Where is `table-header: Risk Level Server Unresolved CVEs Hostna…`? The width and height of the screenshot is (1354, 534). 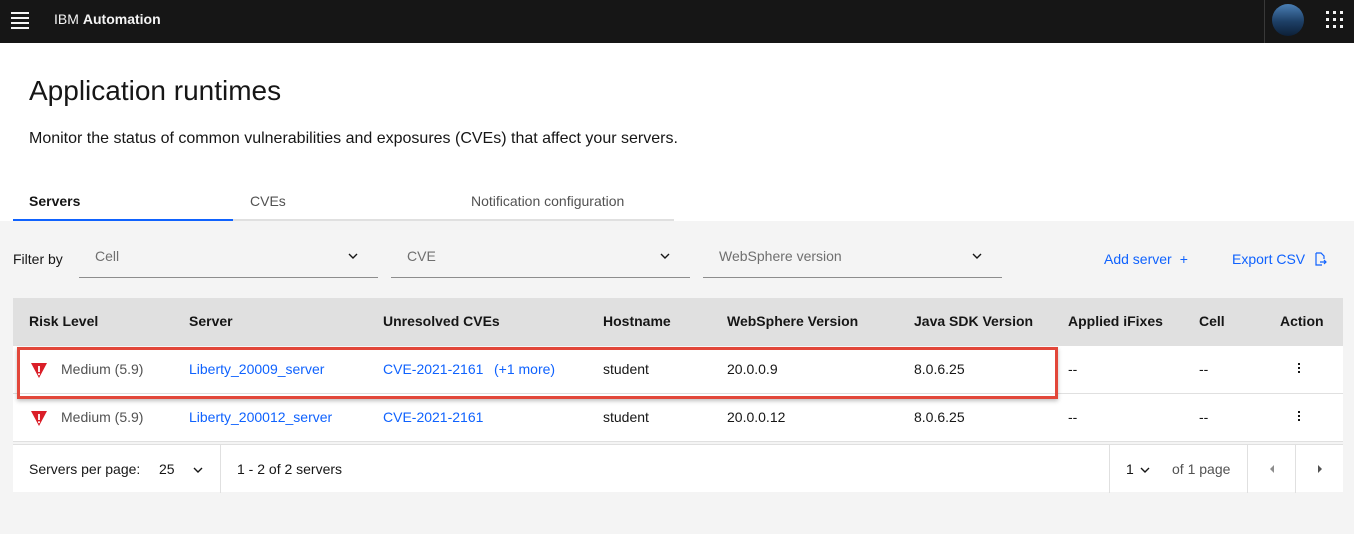 table-header: Risk Level Server Unresolved CVEs Hostna… is located at coordinates (678, 322).